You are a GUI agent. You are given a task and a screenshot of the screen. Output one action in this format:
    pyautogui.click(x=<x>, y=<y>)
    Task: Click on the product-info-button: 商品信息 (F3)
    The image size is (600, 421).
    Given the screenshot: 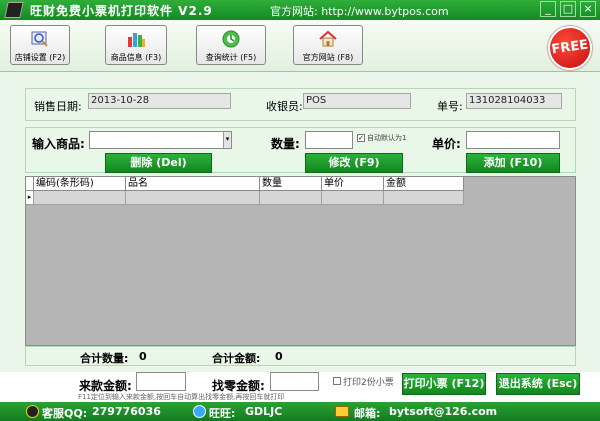 What is the action you would take?
    pyautogui.click(x=136, y=45)
    